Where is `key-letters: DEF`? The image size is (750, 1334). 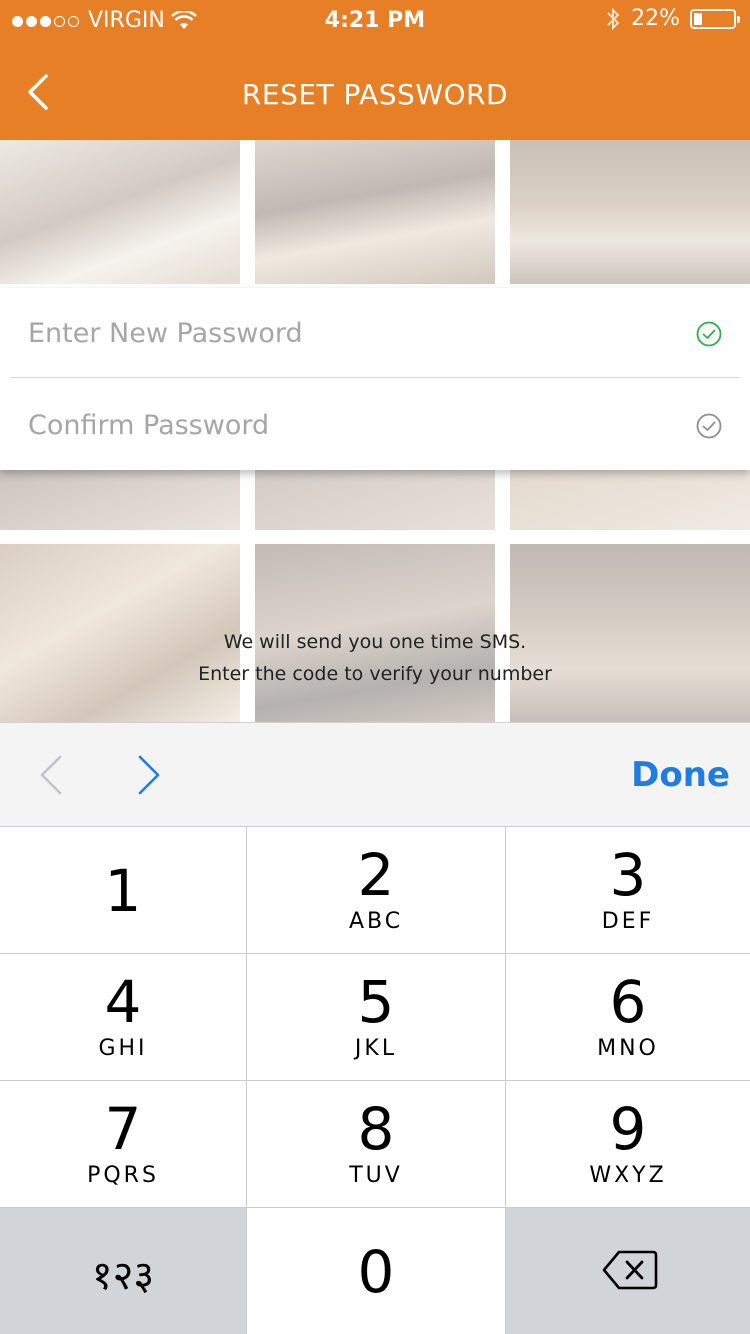 key-letters: DEF is located at coordinates (628, 921).